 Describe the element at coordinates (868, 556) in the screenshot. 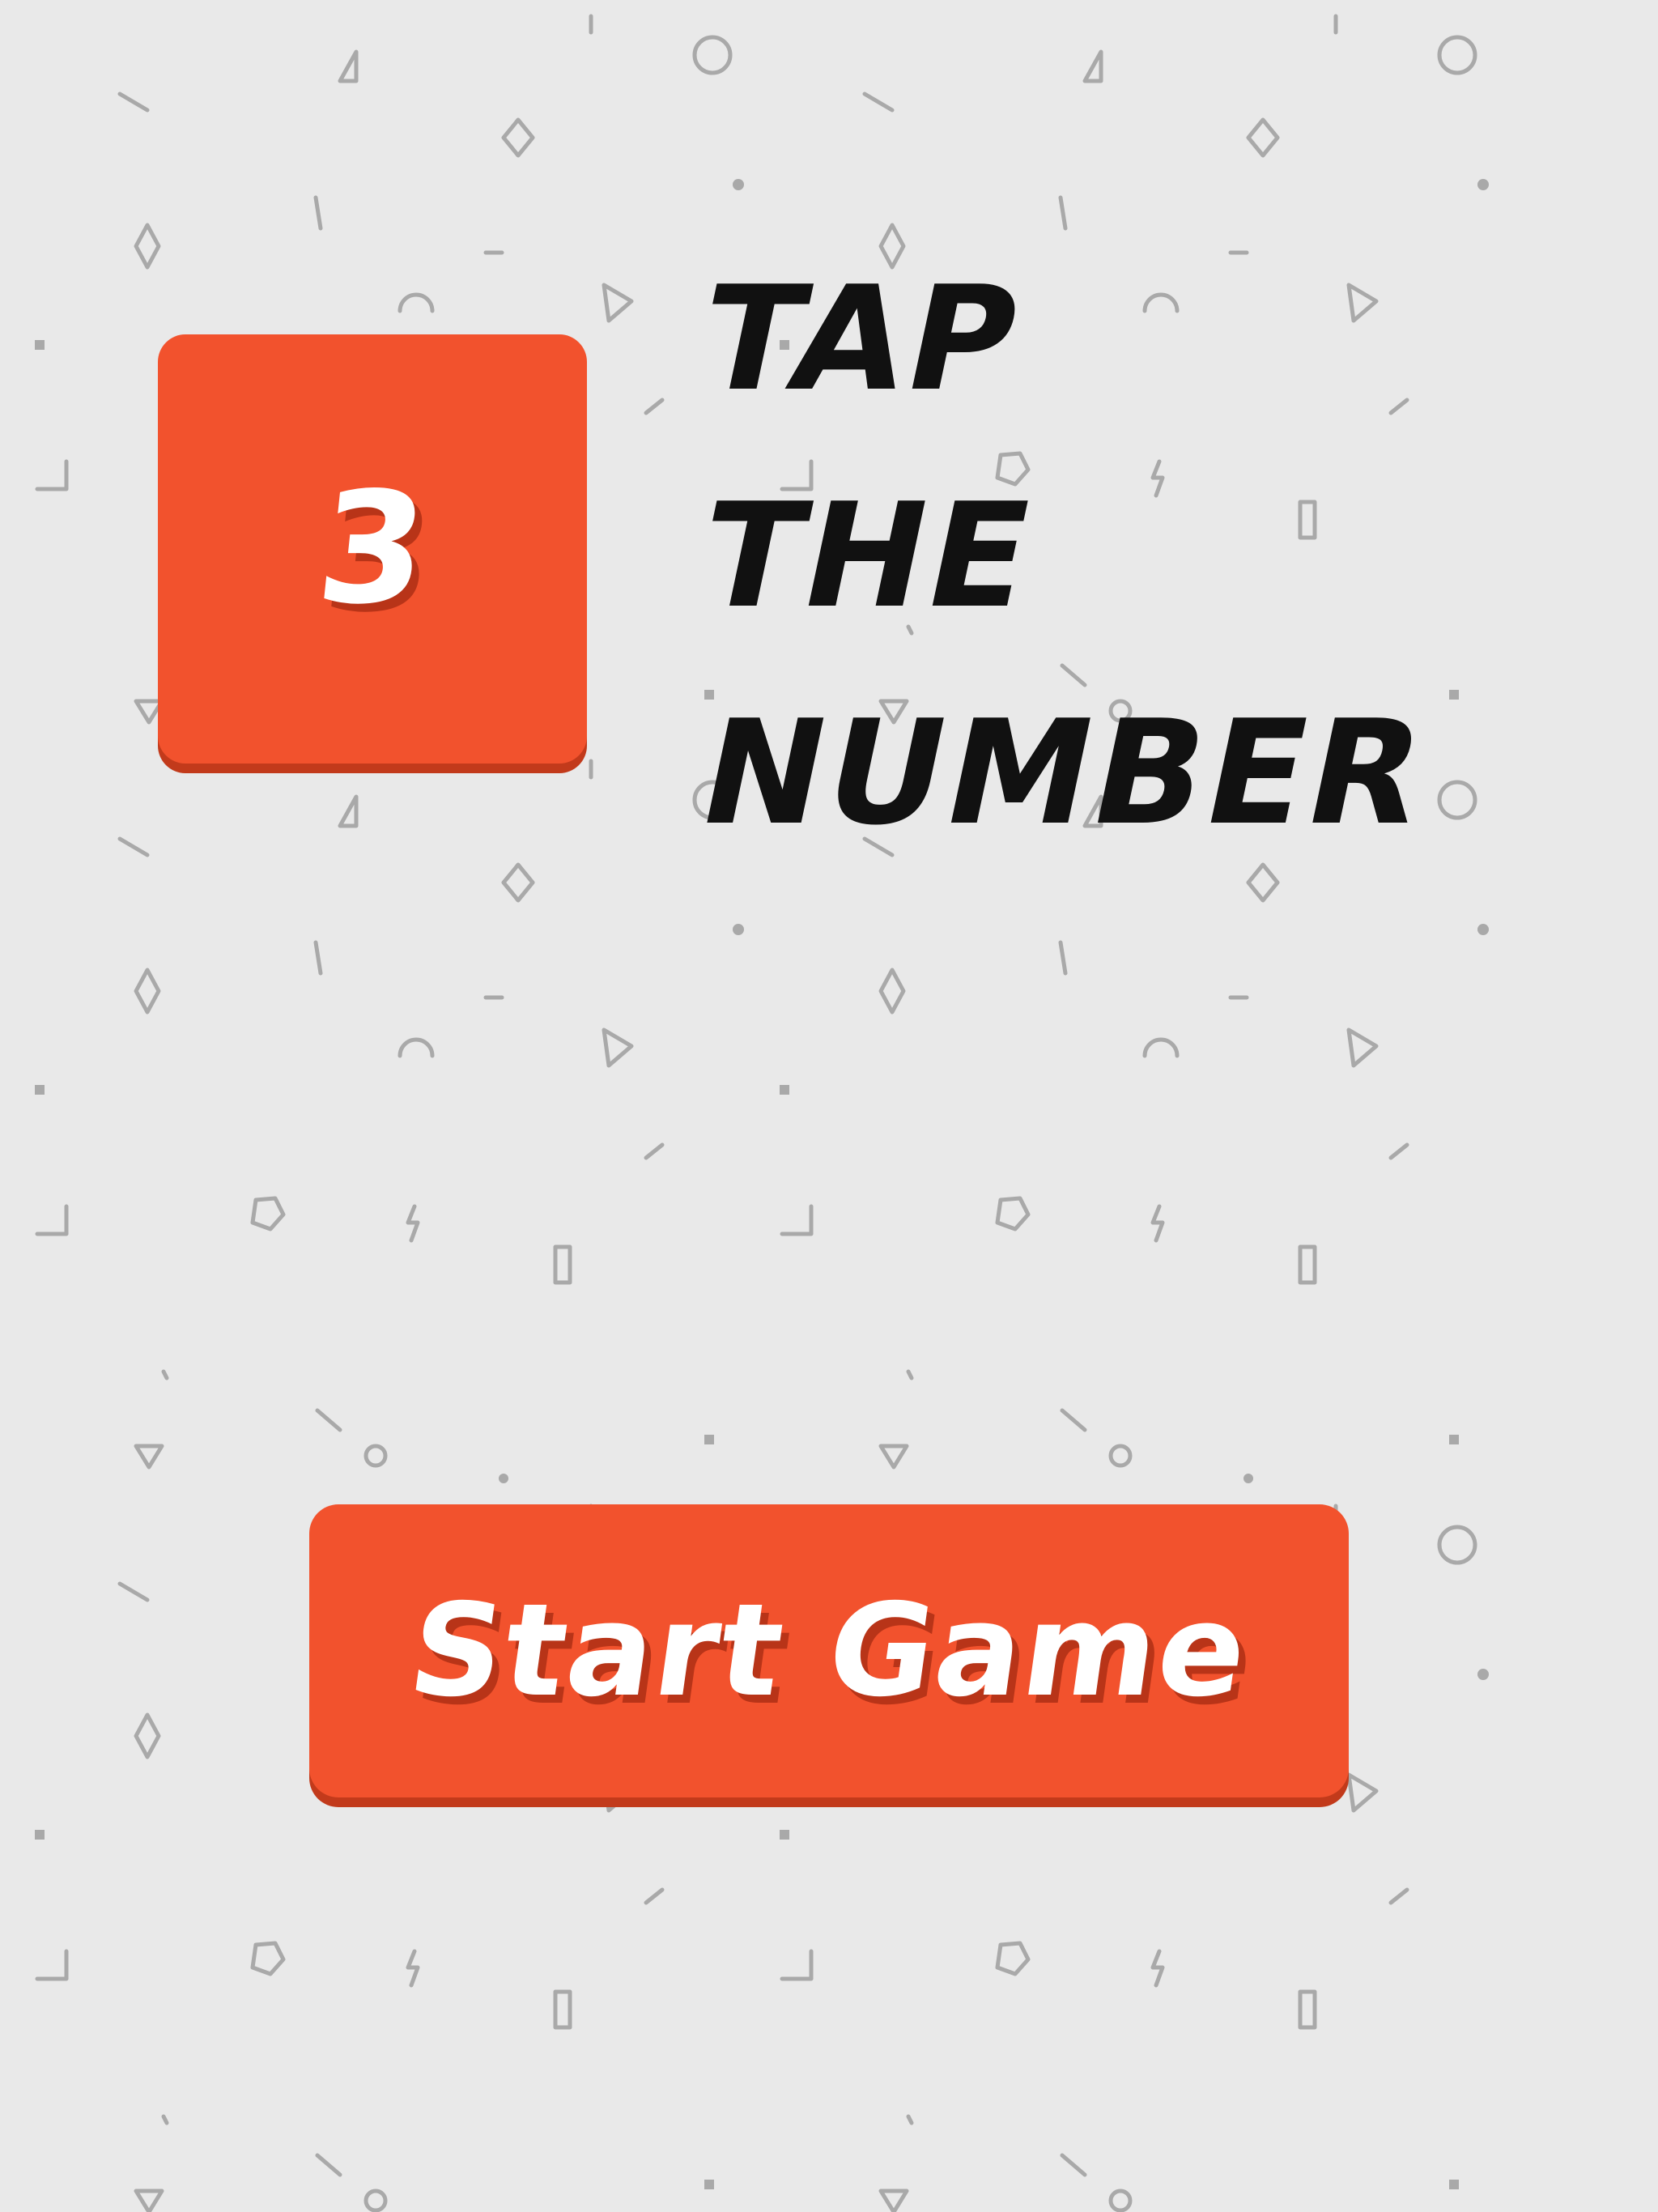

I see `title-line-the: THE` at that location.